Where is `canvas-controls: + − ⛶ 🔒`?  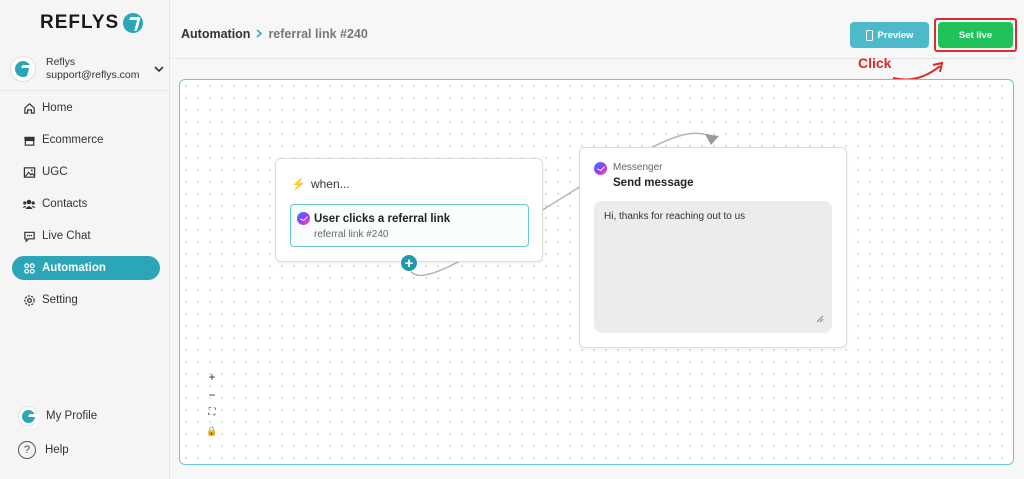 canvas-controls: + − ⛶ 🔒 is located at coordinates (212, 404).